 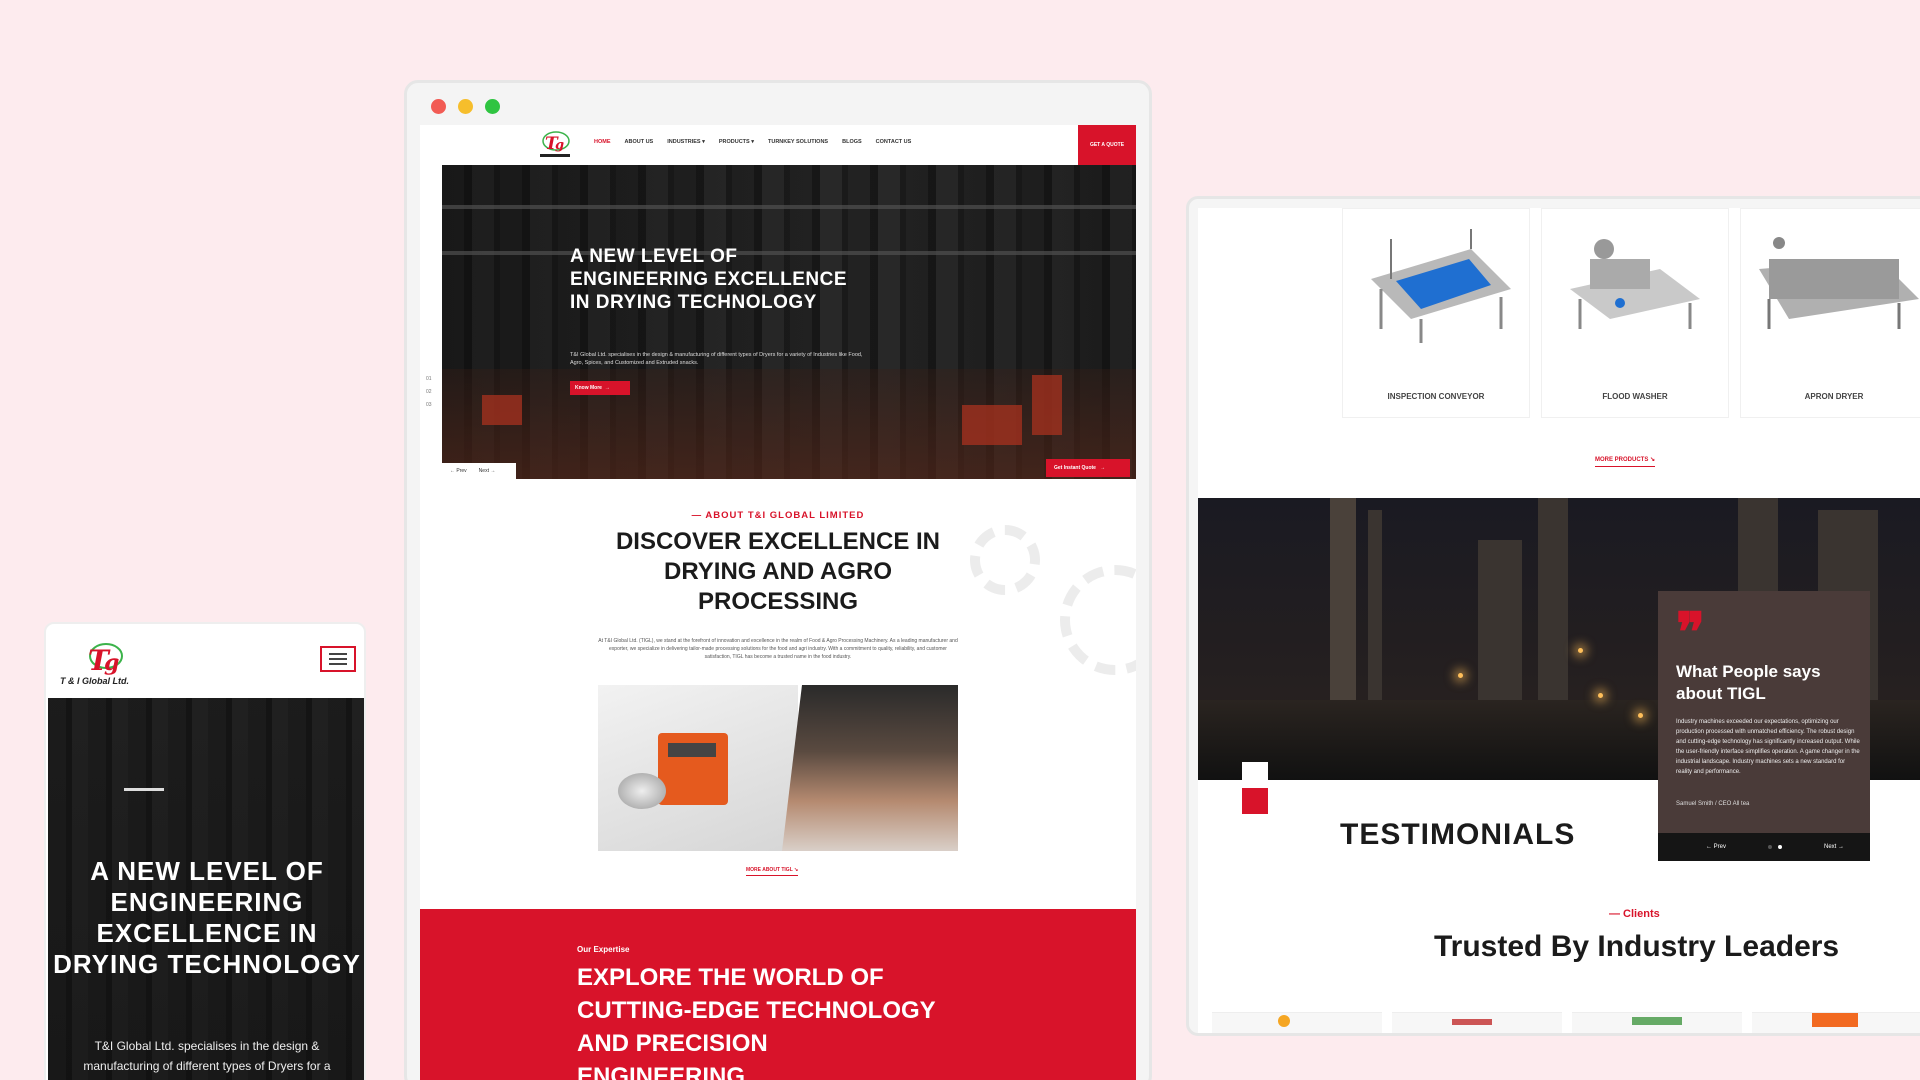 What do you see at coordinates (1834, 847) in the screenshot?
I see `testimonial-next-button: Next →` at bounding box center [1834, 847].